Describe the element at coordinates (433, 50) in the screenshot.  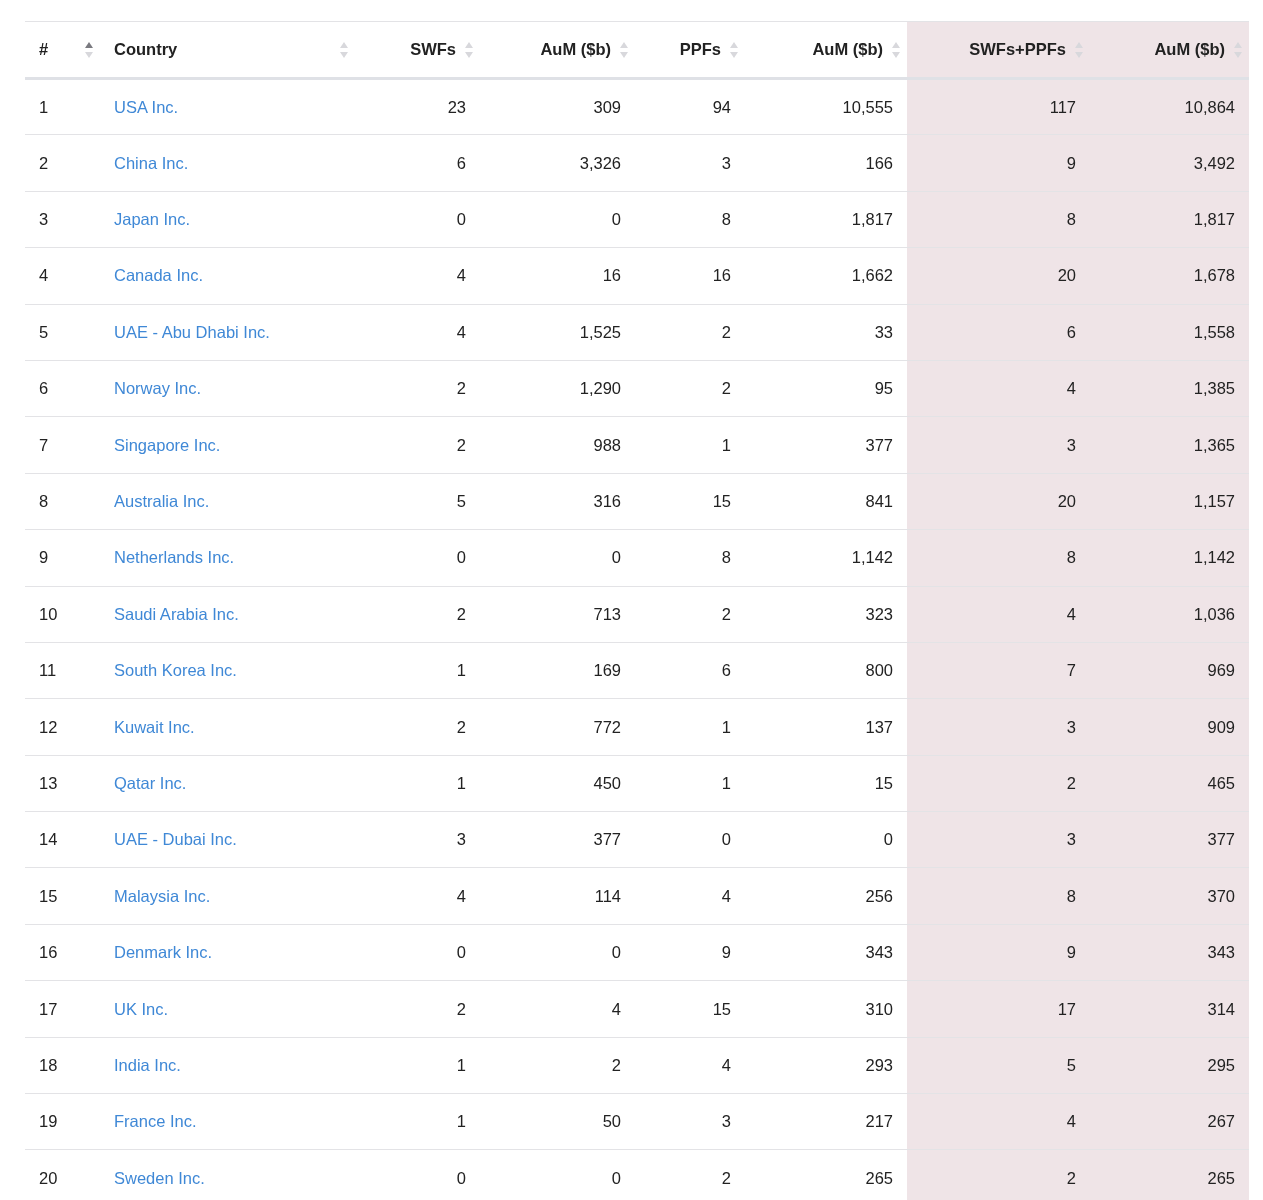
I see `column-header: SWFs` at that location.